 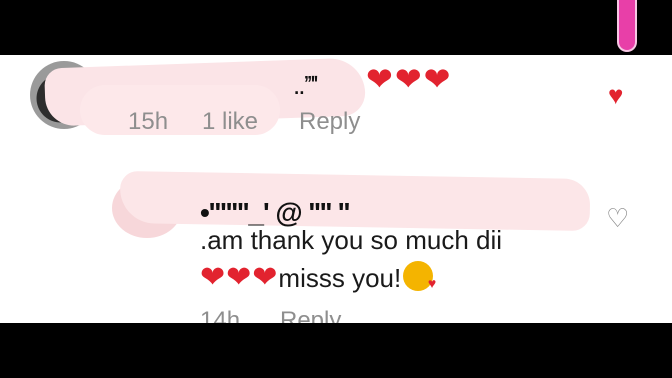 What do you see at coordinates (230, 122) in the screenshot?
I see `like-count: 1 like` at bounding box center [230, 122].